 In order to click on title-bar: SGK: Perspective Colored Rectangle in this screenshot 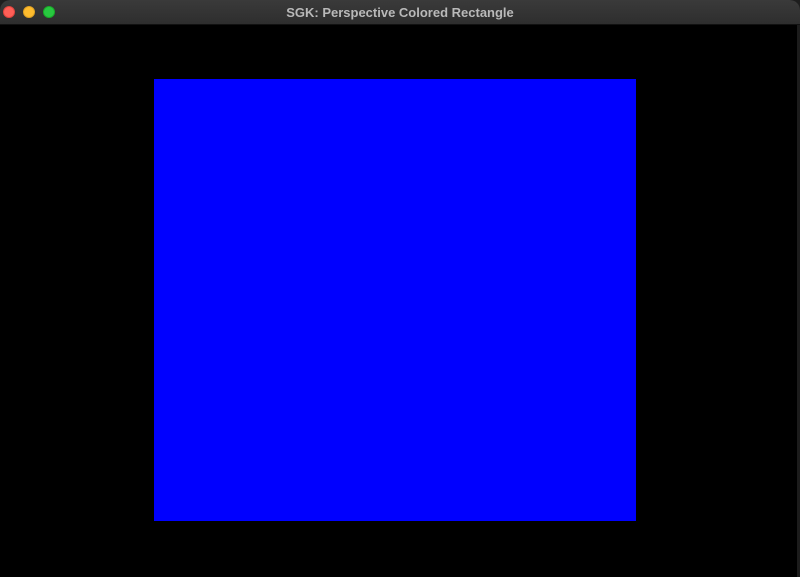, I will do `click(400, 12)`.